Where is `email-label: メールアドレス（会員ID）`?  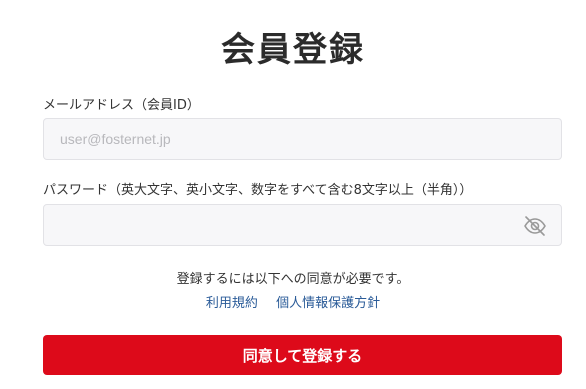
email-label: メールアドレス（会員ID） is located at coordinates (121, 105).